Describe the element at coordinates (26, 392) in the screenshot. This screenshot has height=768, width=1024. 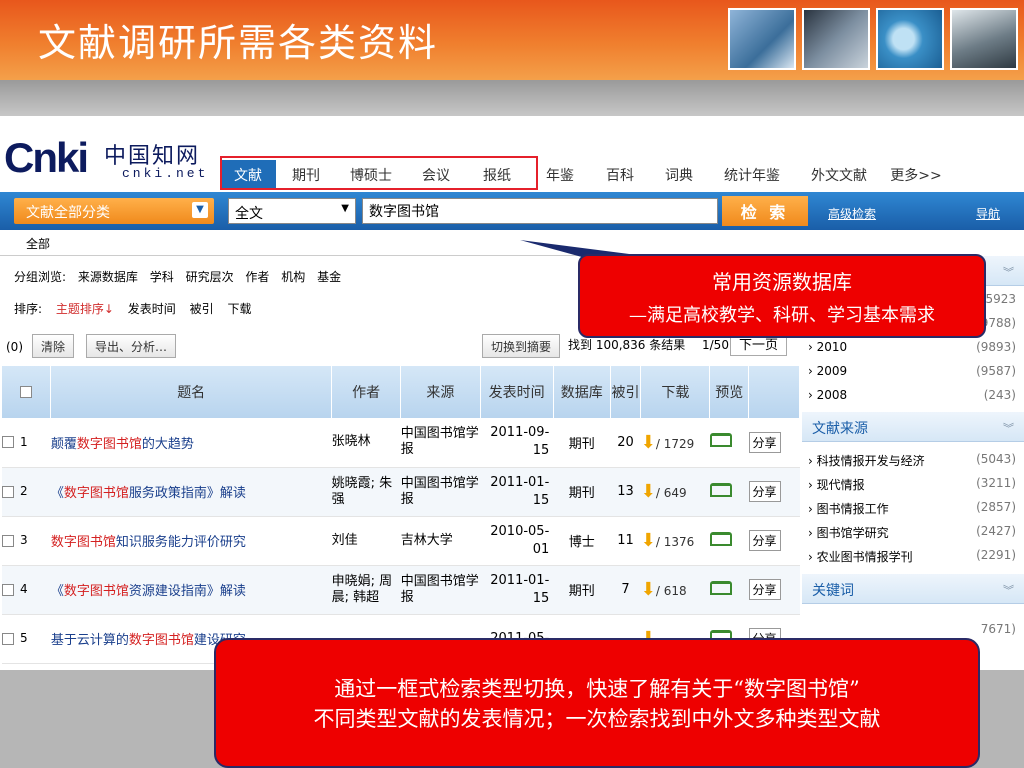
I see `select-all-checkbox` at that location.